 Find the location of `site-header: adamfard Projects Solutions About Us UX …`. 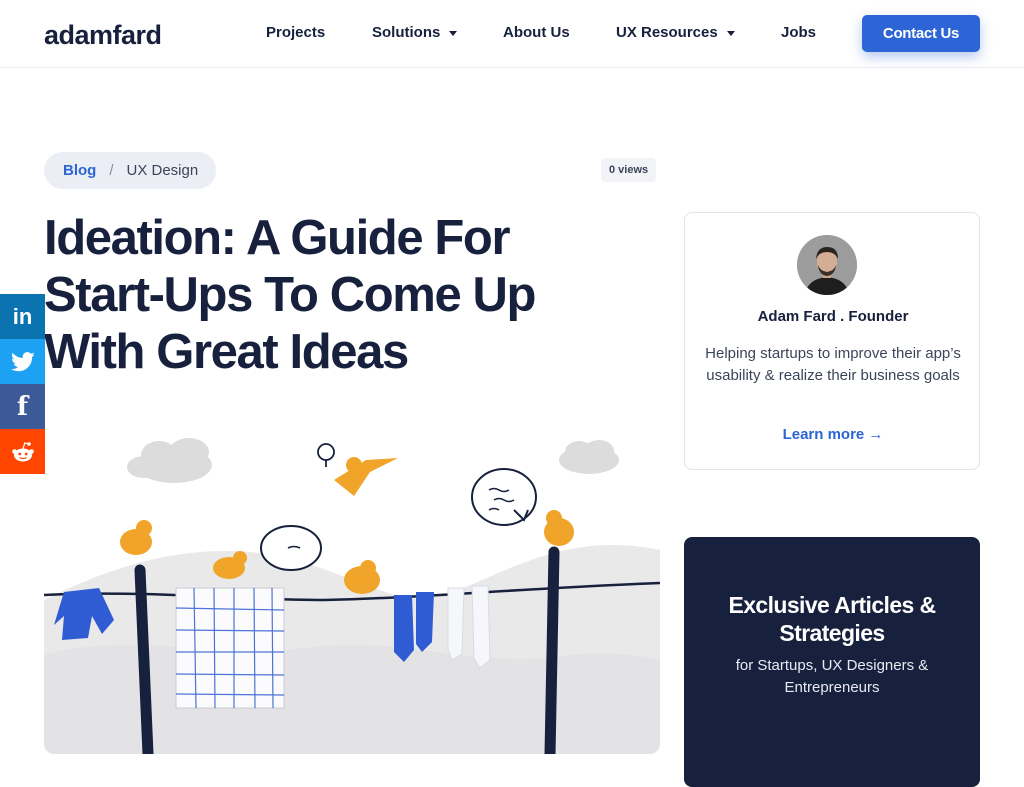

site-header: adamfard Projects Solutions About Us UX … is located at coordinates (512, 34).